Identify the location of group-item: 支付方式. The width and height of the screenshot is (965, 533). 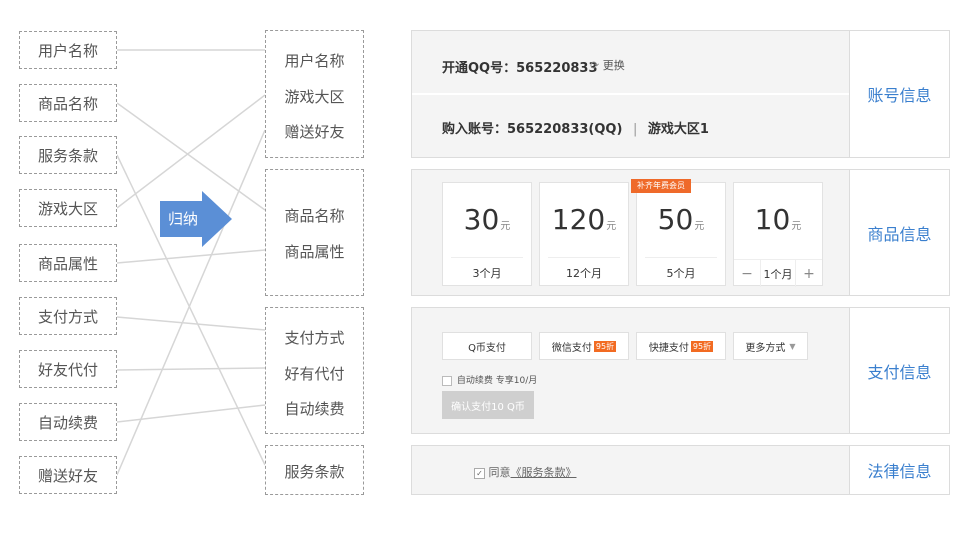
(314, 338).